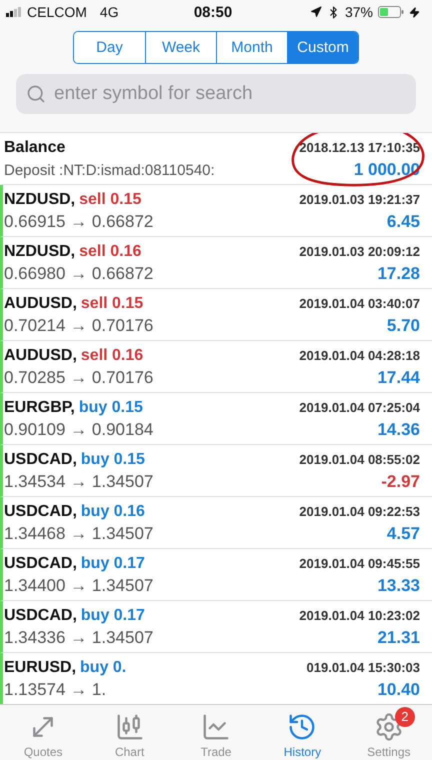  What do you see at coordinates (216, 523) in the screenshot?
I see `trade-row: USDCAD, buy 0.16 2019.01.04 09:22:53 1.34468 → 1.34507 4.57` at bounding box center [216, 523].